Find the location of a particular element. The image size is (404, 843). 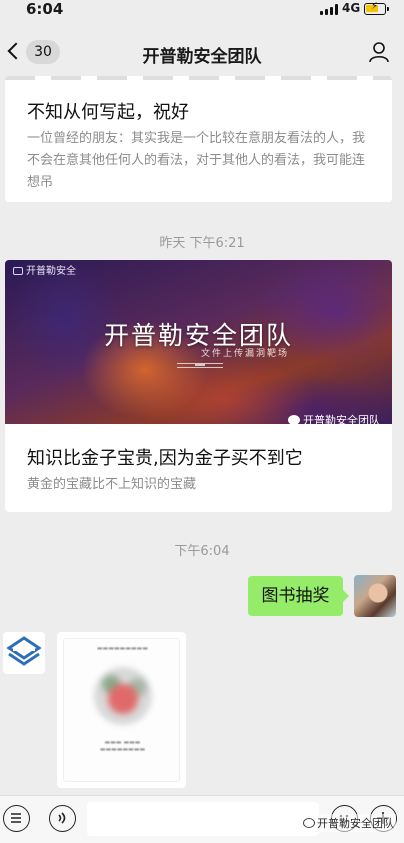

outgoing-message-bubble: 图书抽奖 is located at coordinates (298, 596).